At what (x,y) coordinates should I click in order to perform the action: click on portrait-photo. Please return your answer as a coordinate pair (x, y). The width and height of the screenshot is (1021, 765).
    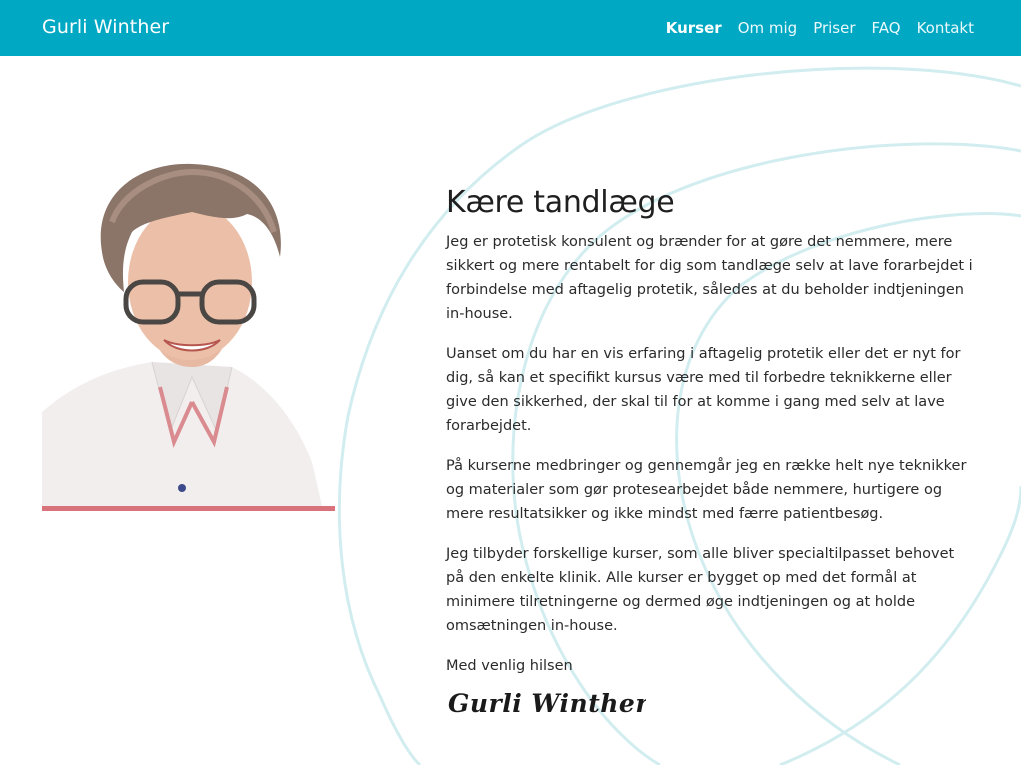
    Looking at the image, I should click on (188, 334).